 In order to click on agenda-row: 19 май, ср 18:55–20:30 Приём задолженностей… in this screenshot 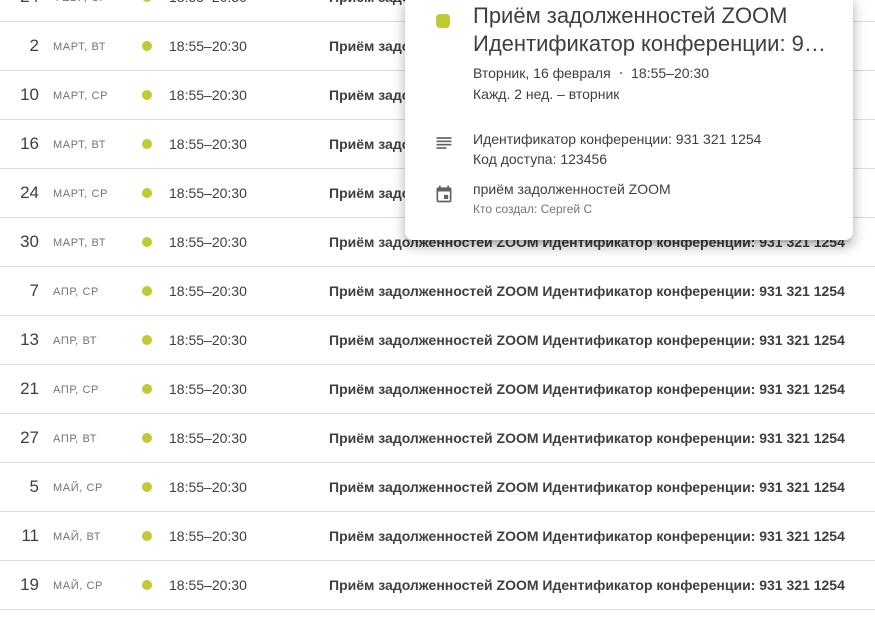, I will do `click(437, 585)`.